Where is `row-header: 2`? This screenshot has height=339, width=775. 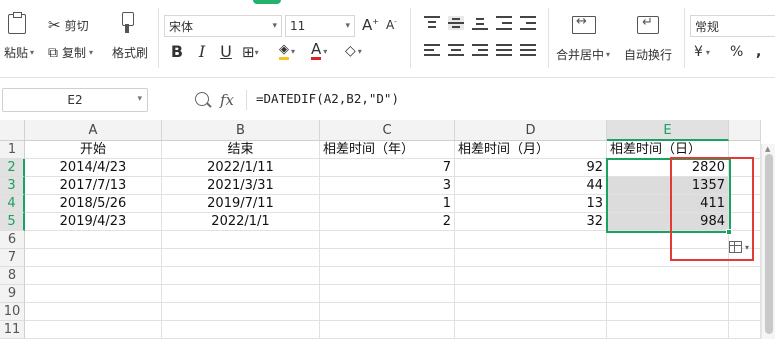
row-header: 2 is located at coordinates (12, 168).